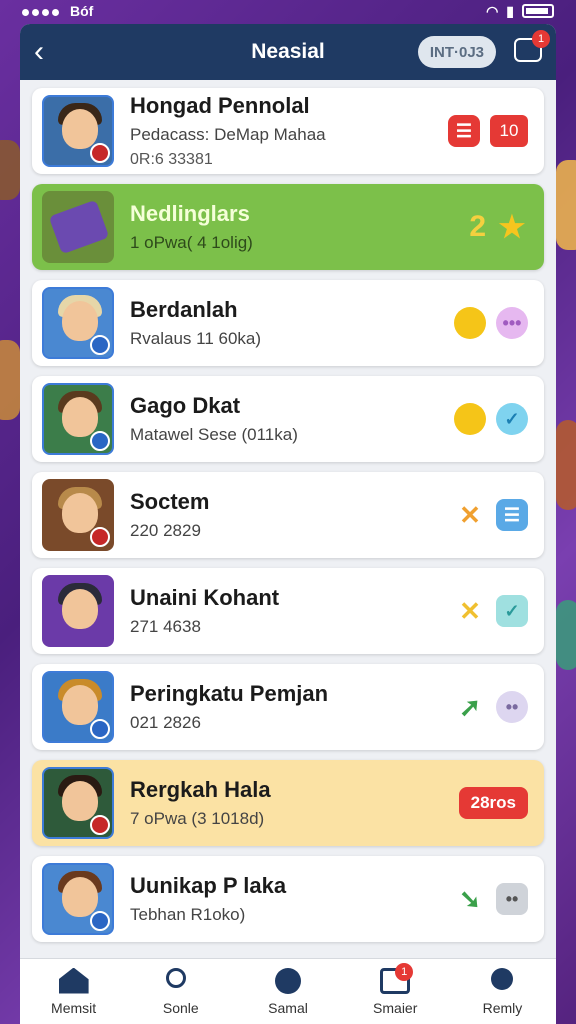 The height and width of the screenshot is (1024, 576). Describe the element at coordinates (502, 1007) in the screenshot. I see `nav-label: Remly` at that location.